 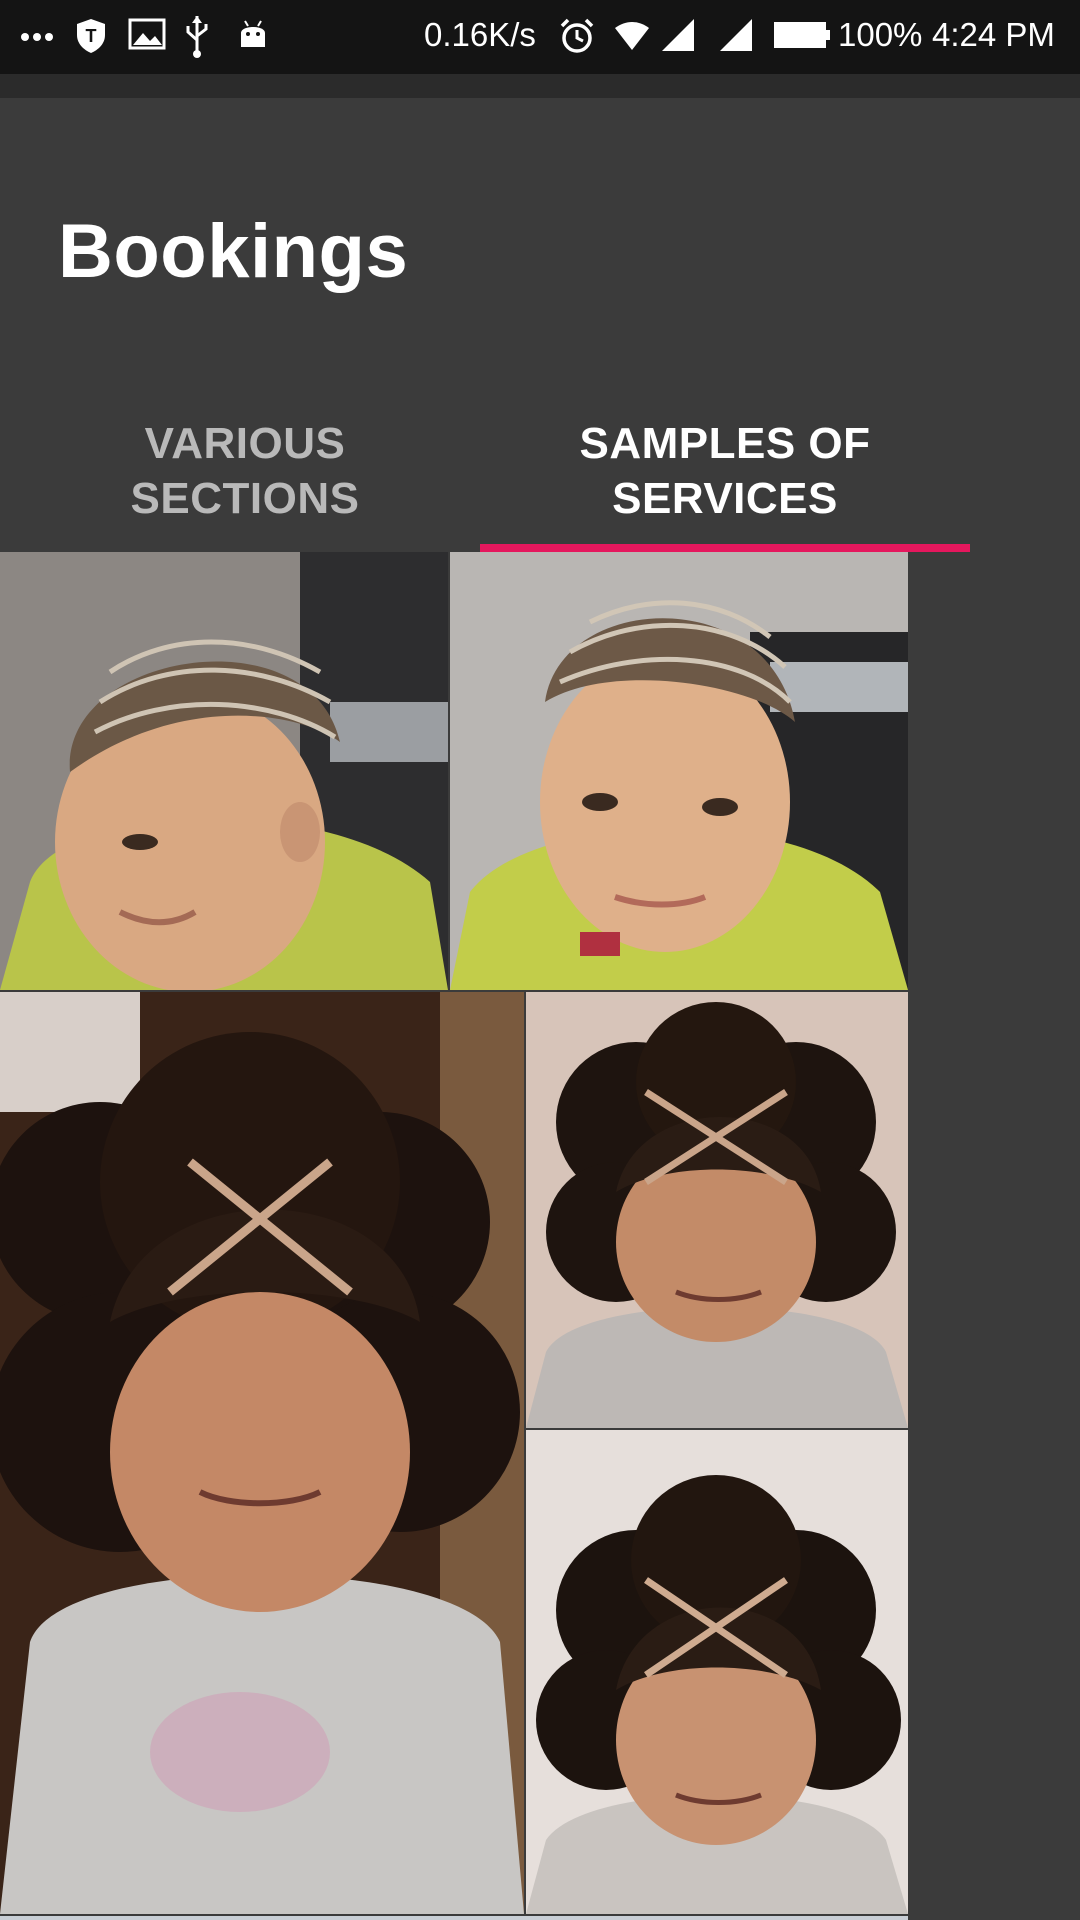 I want to click on battery-icon, so click(x=802, y=37).